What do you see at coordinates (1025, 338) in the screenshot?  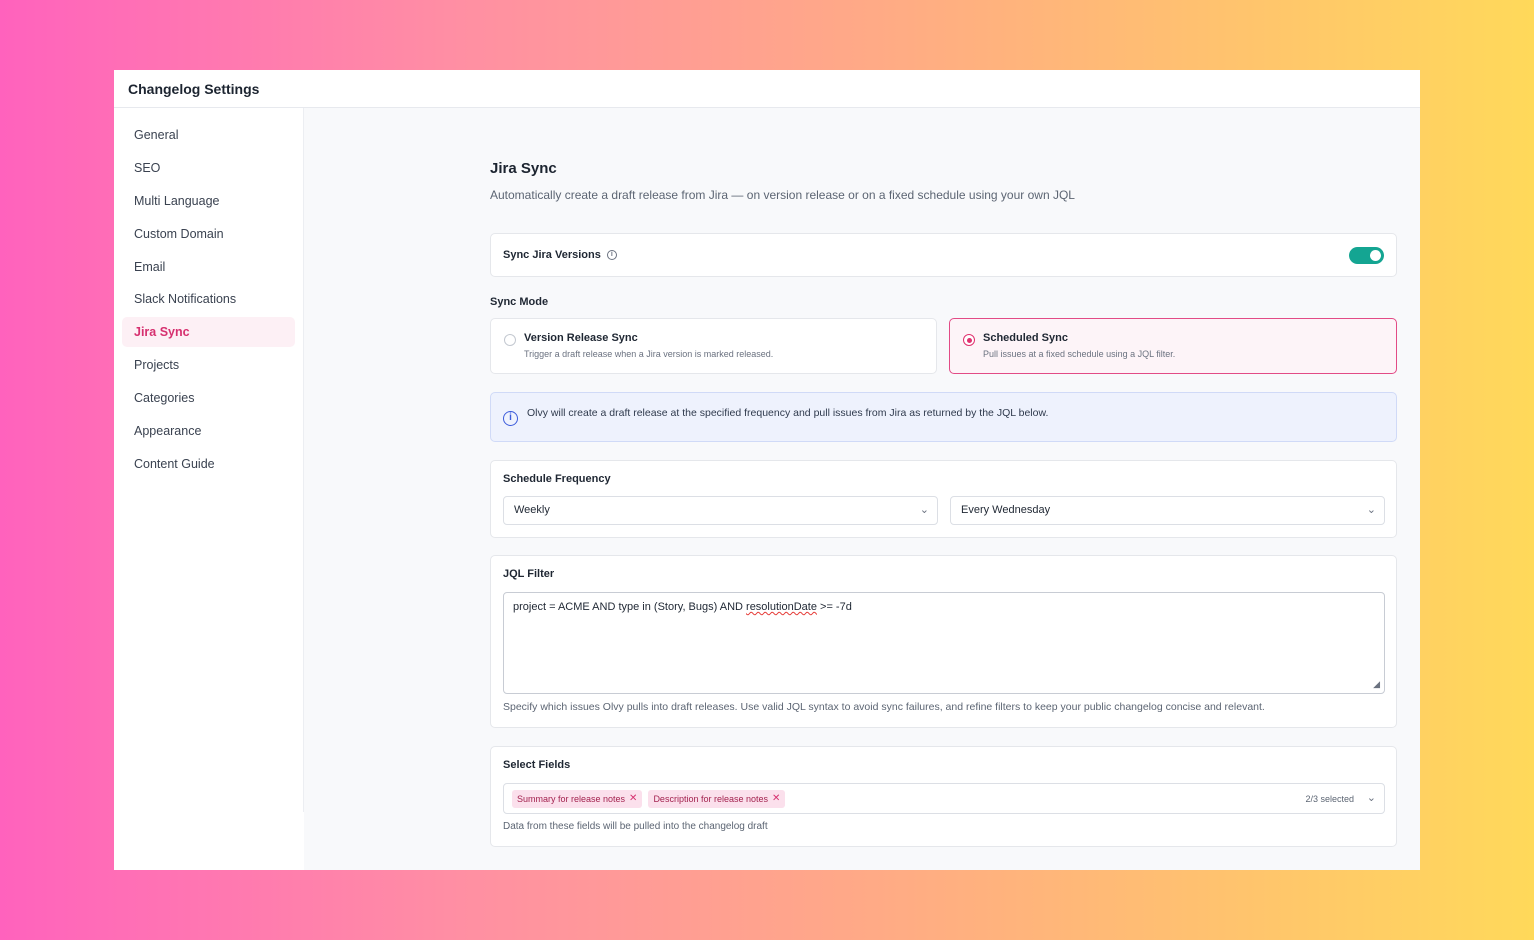 I see `option-title: Scheduled Sync` at bounding box center [1025, 338].